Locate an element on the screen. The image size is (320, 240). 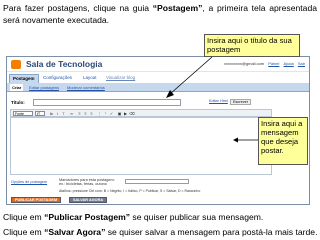
title-input is located at coordinates (107, 102).